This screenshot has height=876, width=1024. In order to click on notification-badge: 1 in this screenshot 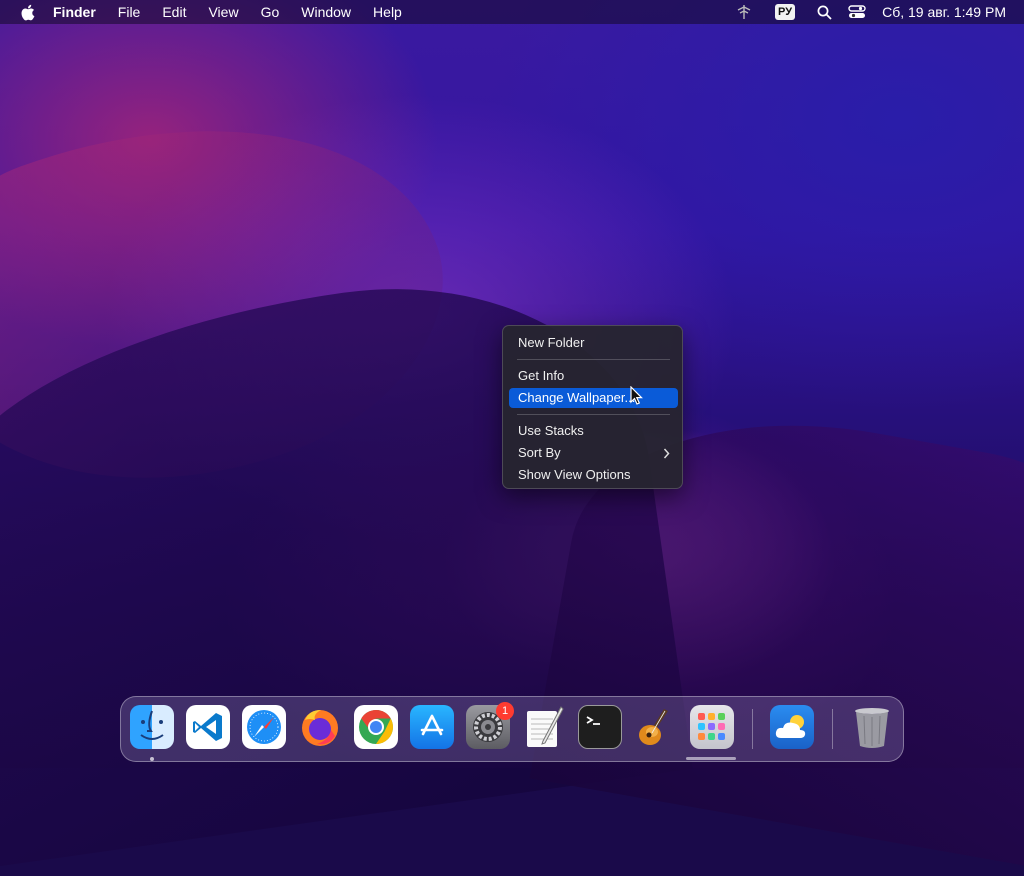, I will do `click(505, 711)`.